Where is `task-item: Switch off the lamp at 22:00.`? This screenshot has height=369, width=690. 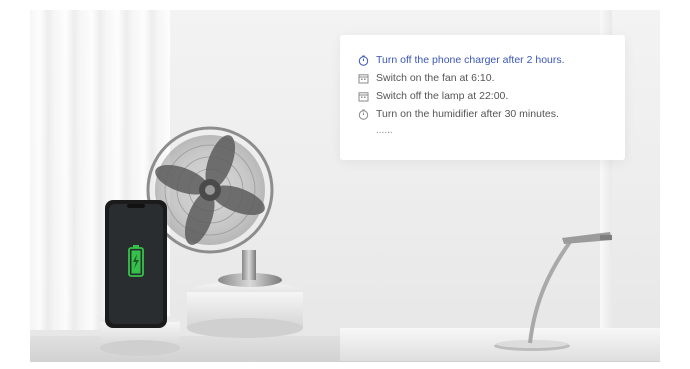
task-item: Switch off the lamp at 22:00. is located at coordinates (491, 96).